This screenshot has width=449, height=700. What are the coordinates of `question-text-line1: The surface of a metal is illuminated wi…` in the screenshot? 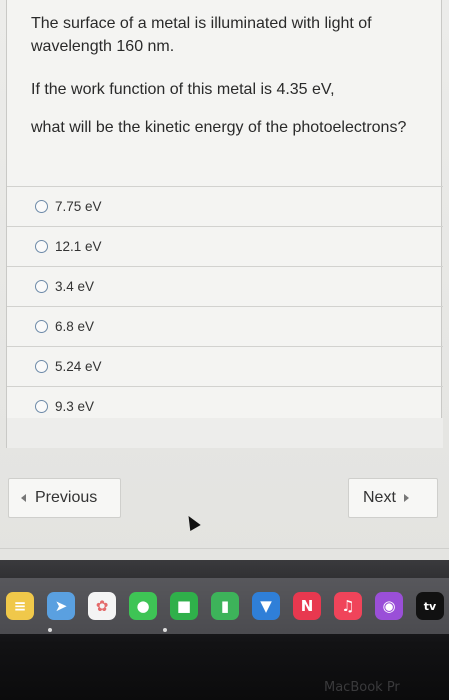 It's located at (201, 35).